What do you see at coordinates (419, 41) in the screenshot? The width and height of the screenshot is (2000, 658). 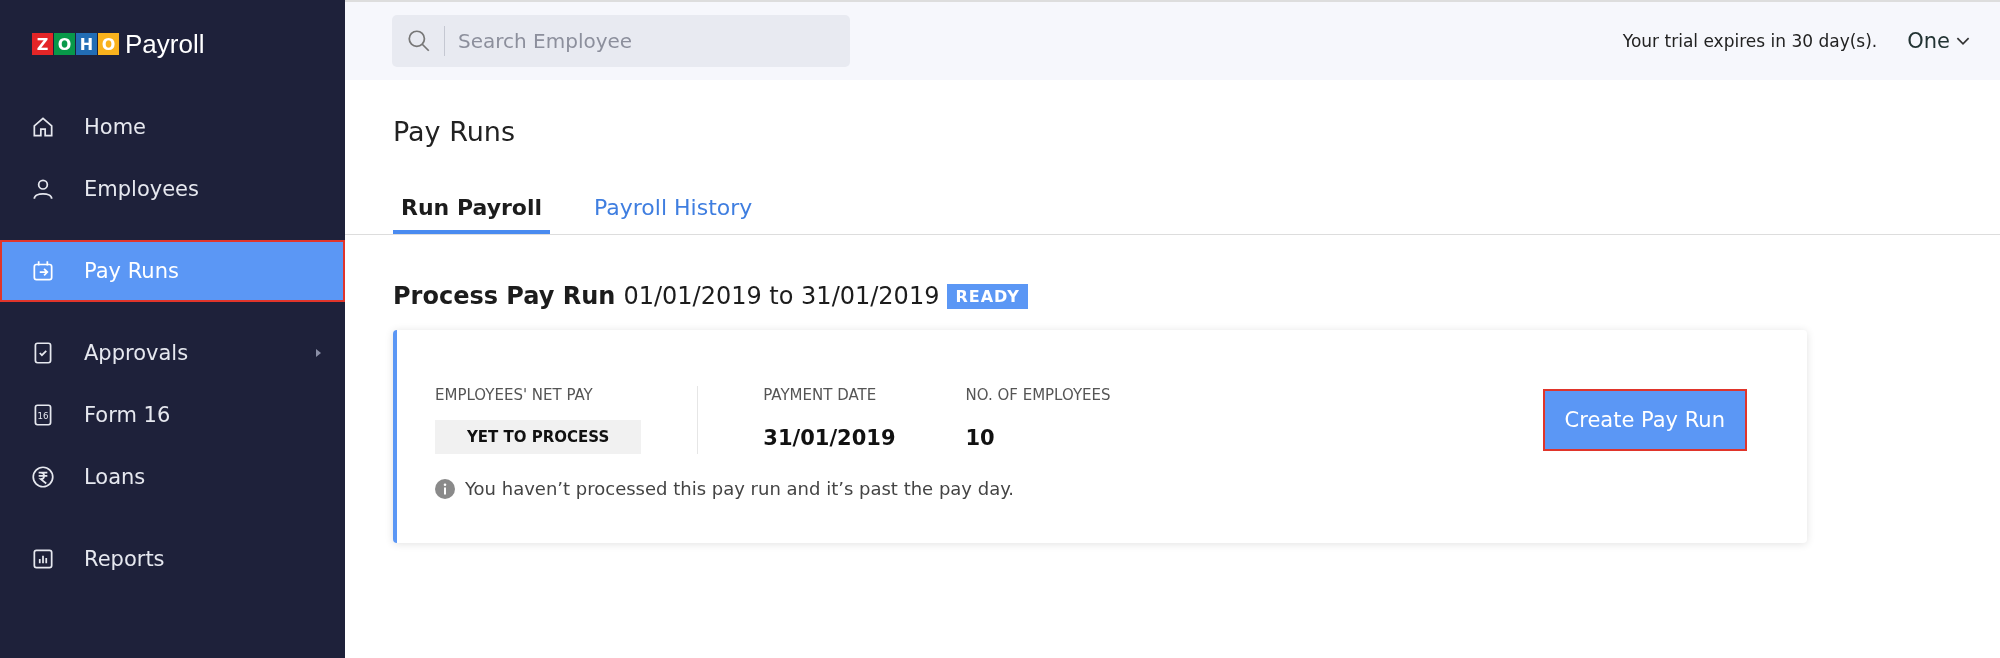 I see `search-icon` at bounding box center [419, 41].